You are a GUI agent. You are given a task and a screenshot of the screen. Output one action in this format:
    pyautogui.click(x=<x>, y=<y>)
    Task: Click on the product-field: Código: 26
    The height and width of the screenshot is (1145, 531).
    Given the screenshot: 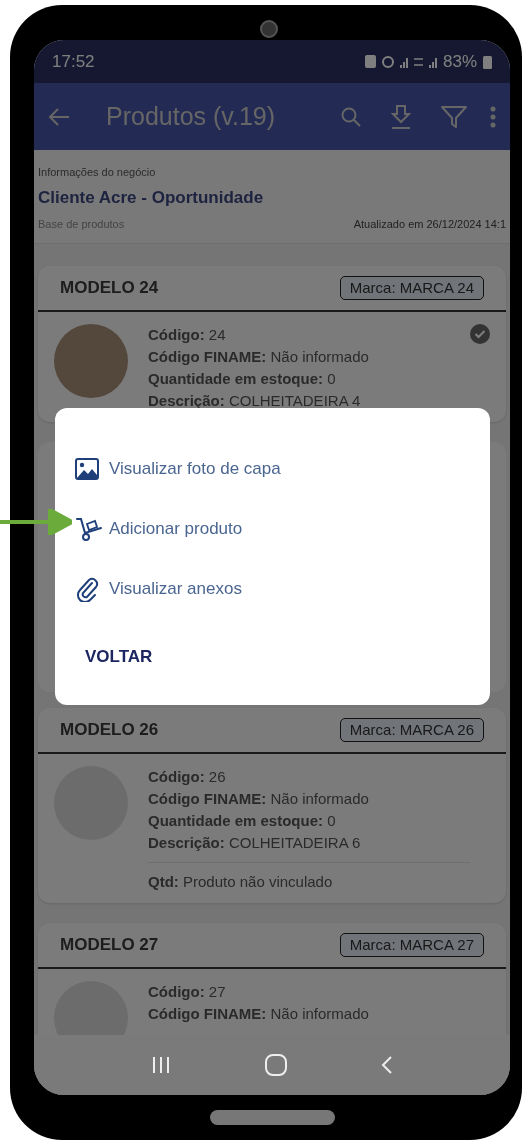 What is the action you would take?
    pyautogui.click(x=309, y=776)
    